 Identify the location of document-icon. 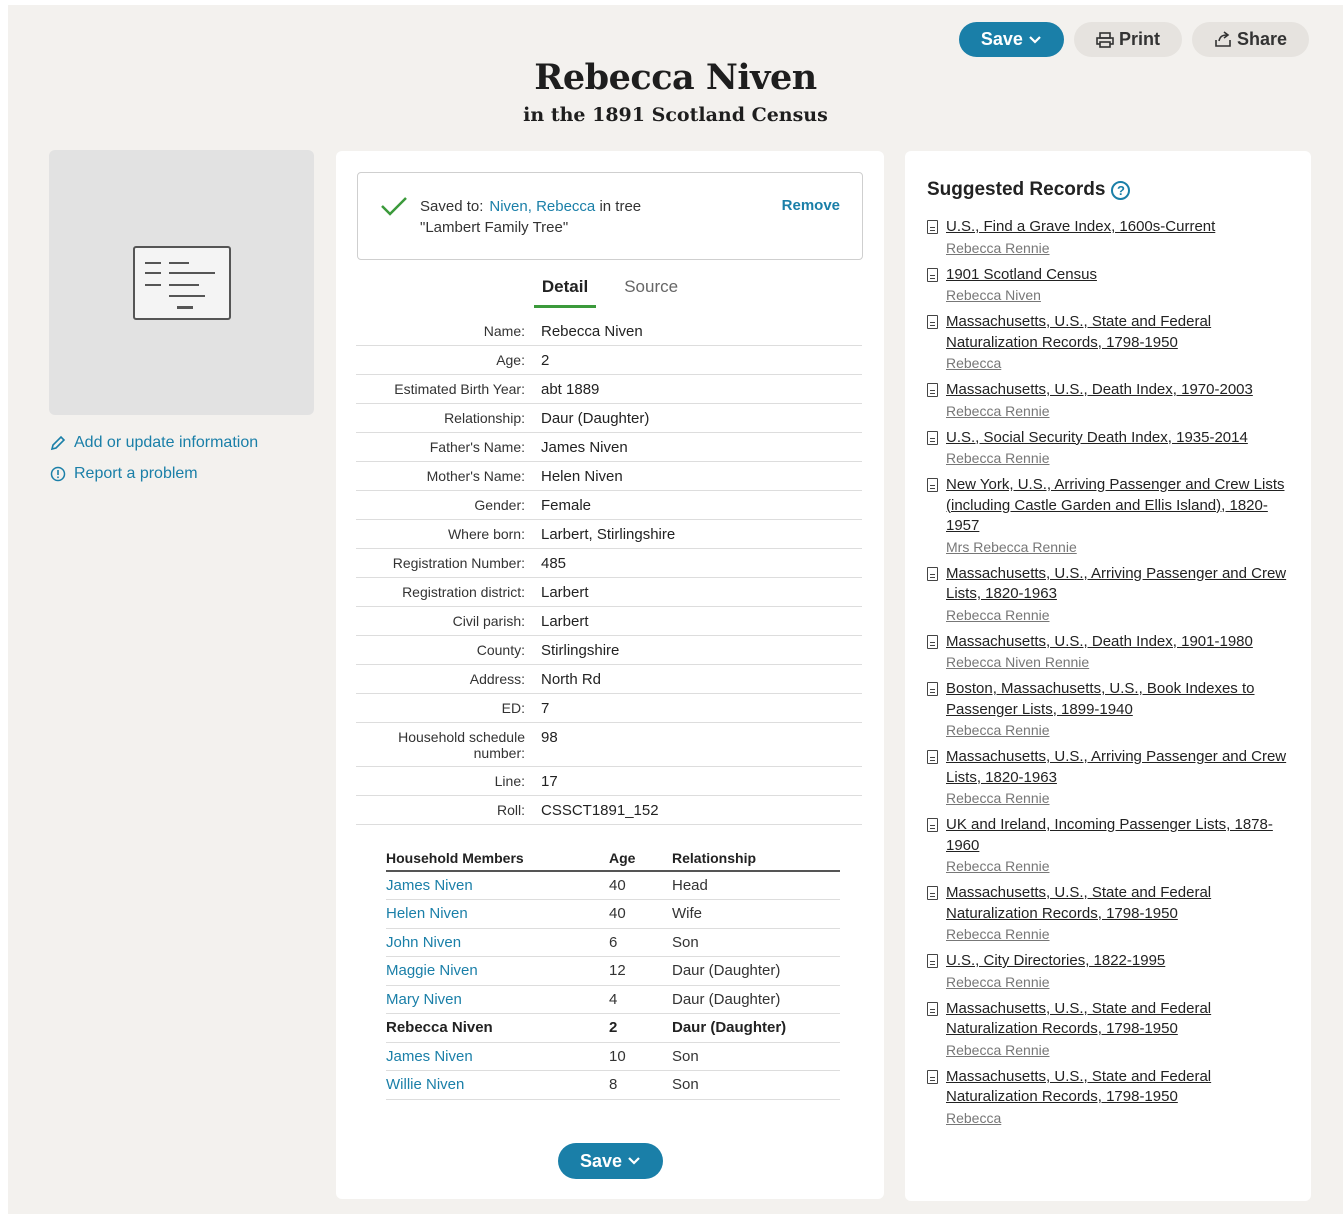
(181, 282).